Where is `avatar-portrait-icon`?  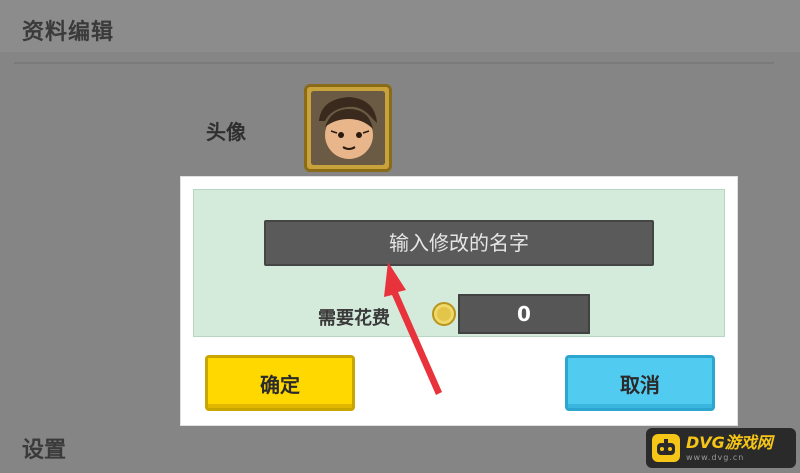
avatar-portrait-icon is located at coordinates (348, 128).